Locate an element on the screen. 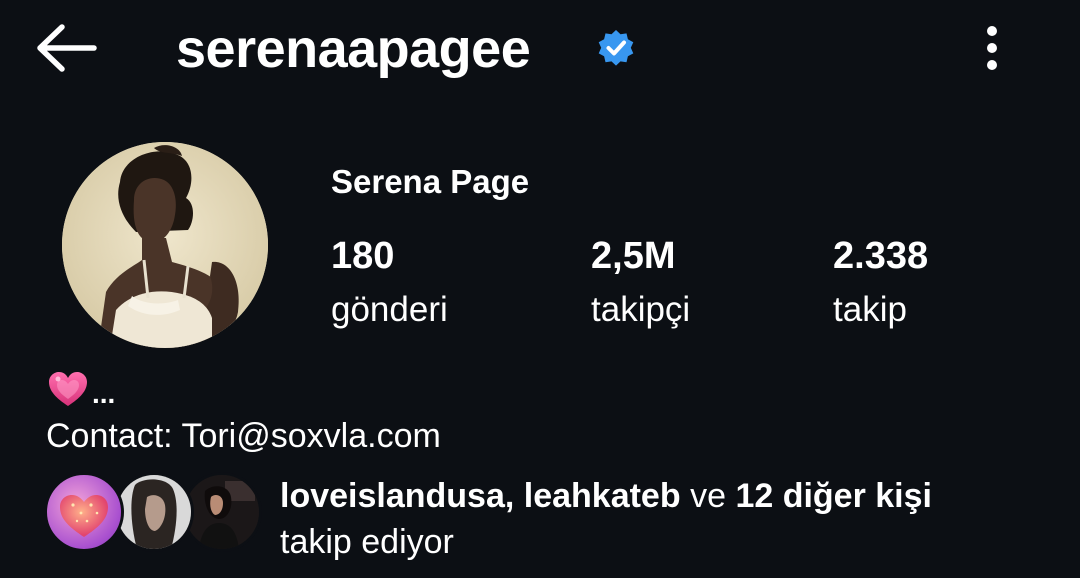 This screenshot has width=1080, height=578. followed-by-others: 12 diğer kişi is located at coordinates (833, 496).